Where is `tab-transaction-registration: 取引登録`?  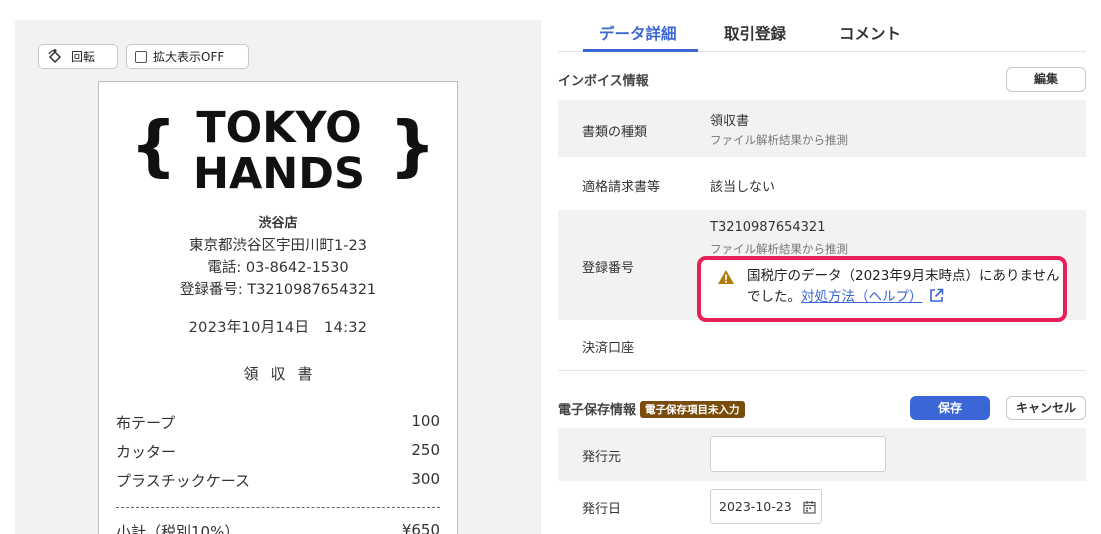
tab-transaction-registration: 取引登録 is located at coordinates (755, 33).